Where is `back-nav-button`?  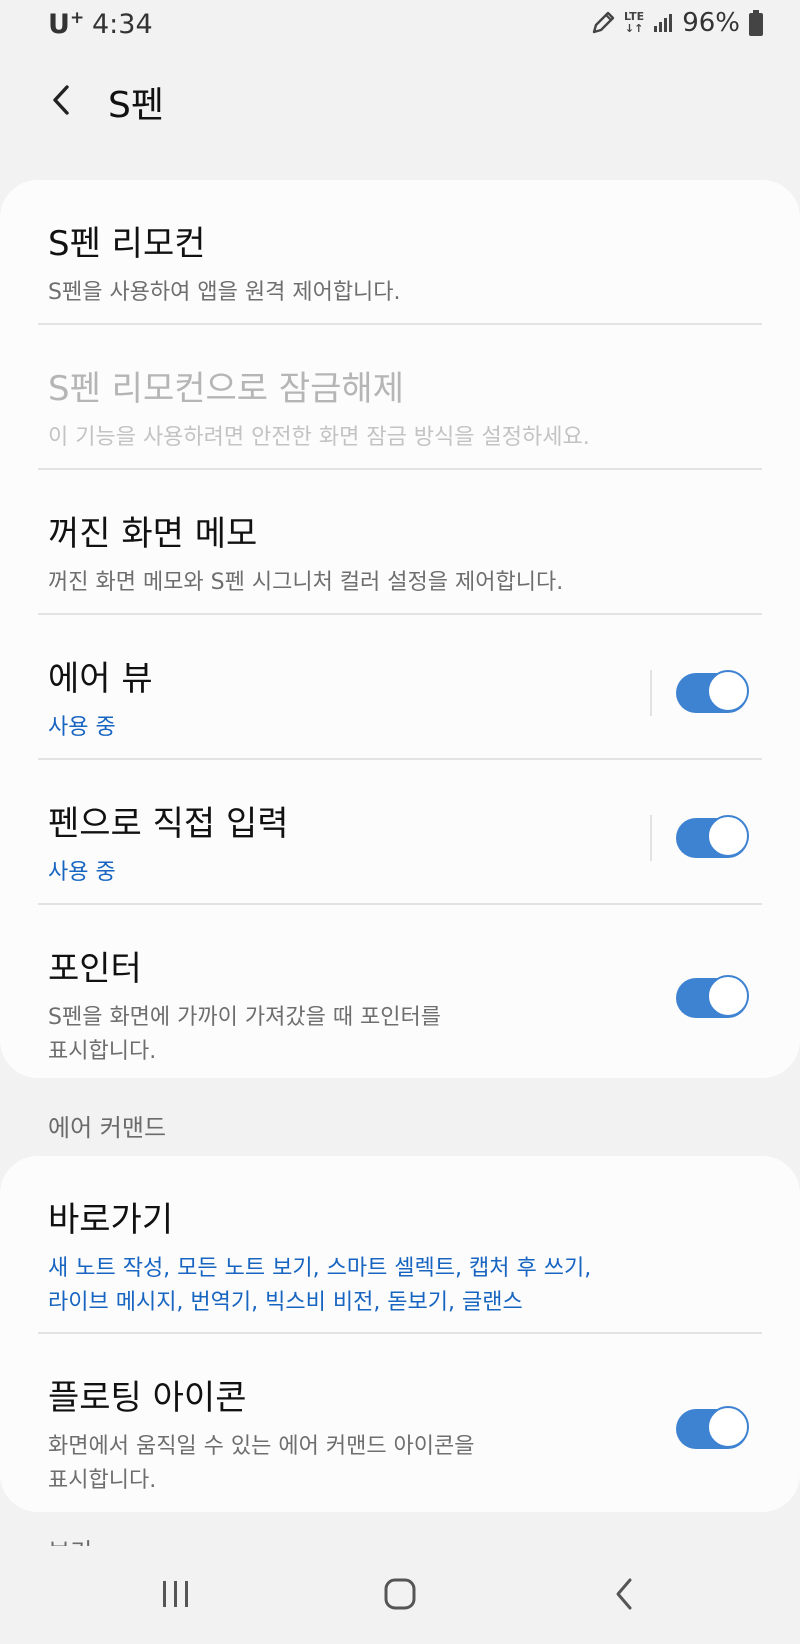
back-nav-button is located at coordinates (624, 1594).